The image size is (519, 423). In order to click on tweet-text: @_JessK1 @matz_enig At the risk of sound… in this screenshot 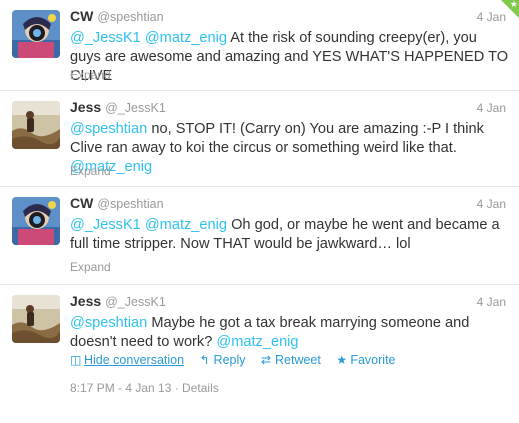, I will do `click(290, 57)`.